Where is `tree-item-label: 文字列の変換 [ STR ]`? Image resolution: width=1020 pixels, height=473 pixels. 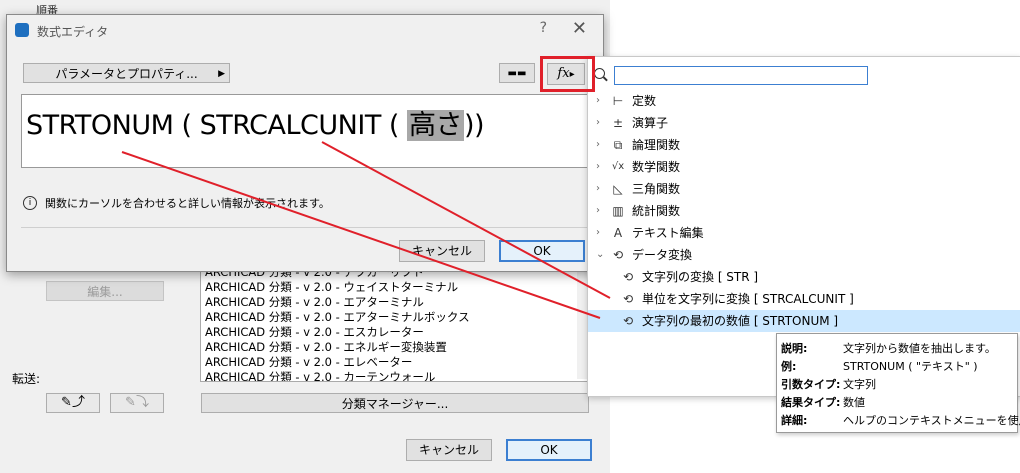
tree-item-label: 文字列の変換 [ STR ] is located at coordinates (700, 277).